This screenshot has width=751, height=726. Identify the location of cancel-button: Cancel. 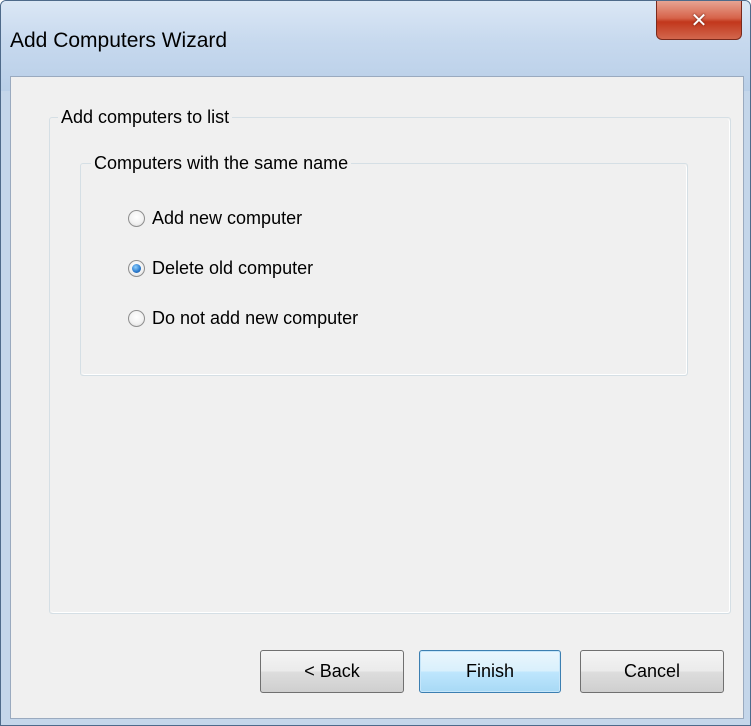
(652, 671).